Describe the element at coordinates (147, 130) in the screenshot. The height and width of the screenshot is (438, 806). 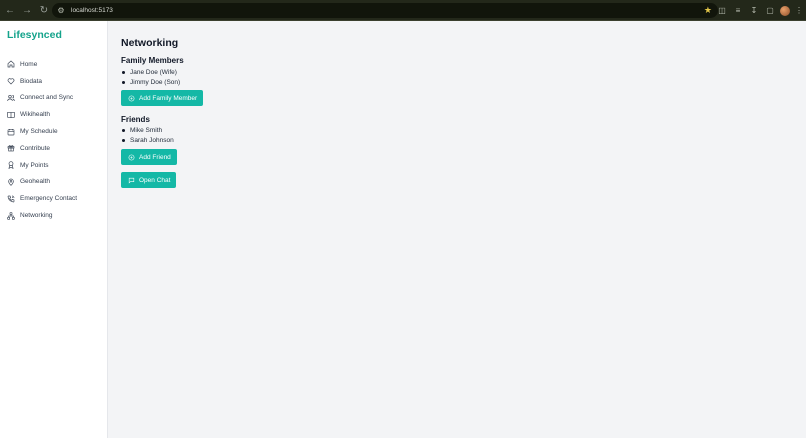
I see `list-item: Mike Smith` at that location.